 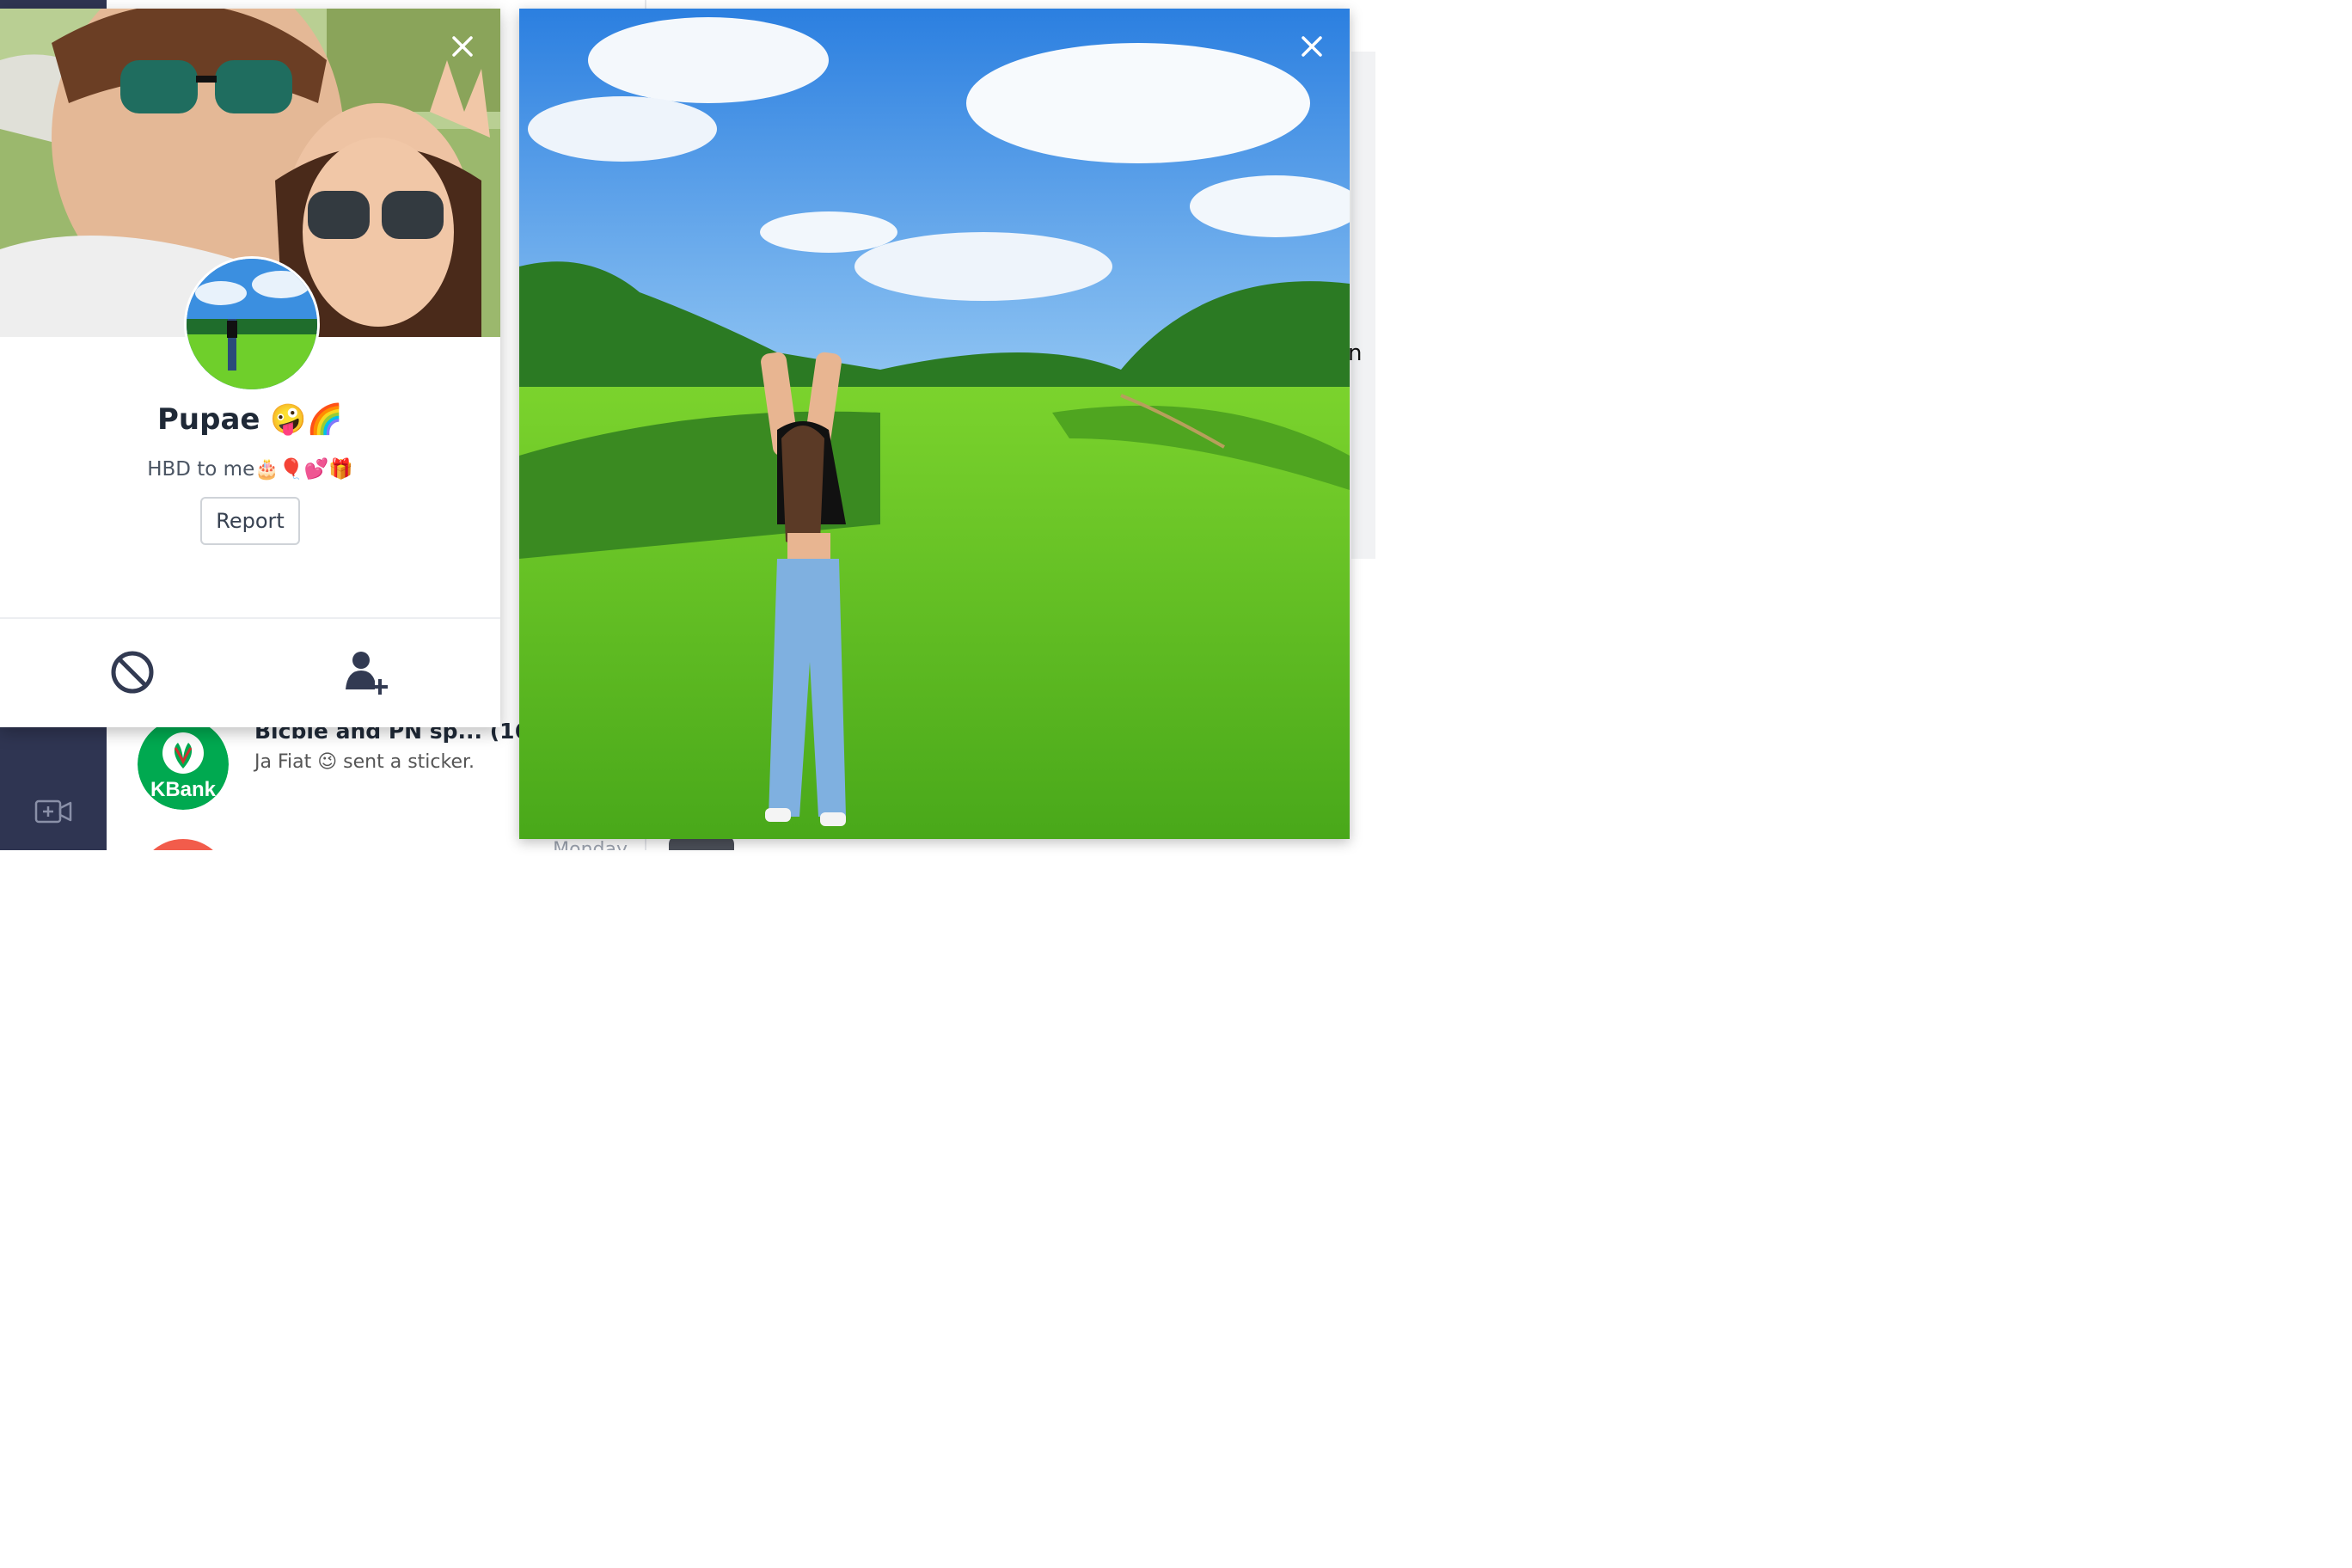 What do you see at coordinates (250, 618) in the screenshot?
I see `divider` at bounding box center [250, 618].